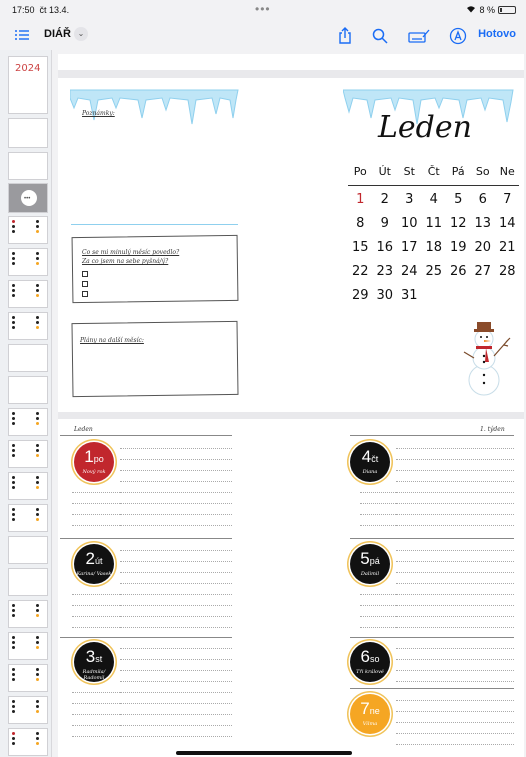 The height and width of the screenshot is (757, 526). What do you see at coordinates (81, 34) in the screenshot?
I see `chevron-down-icon: ⌄` at bounding box center [81, 34].